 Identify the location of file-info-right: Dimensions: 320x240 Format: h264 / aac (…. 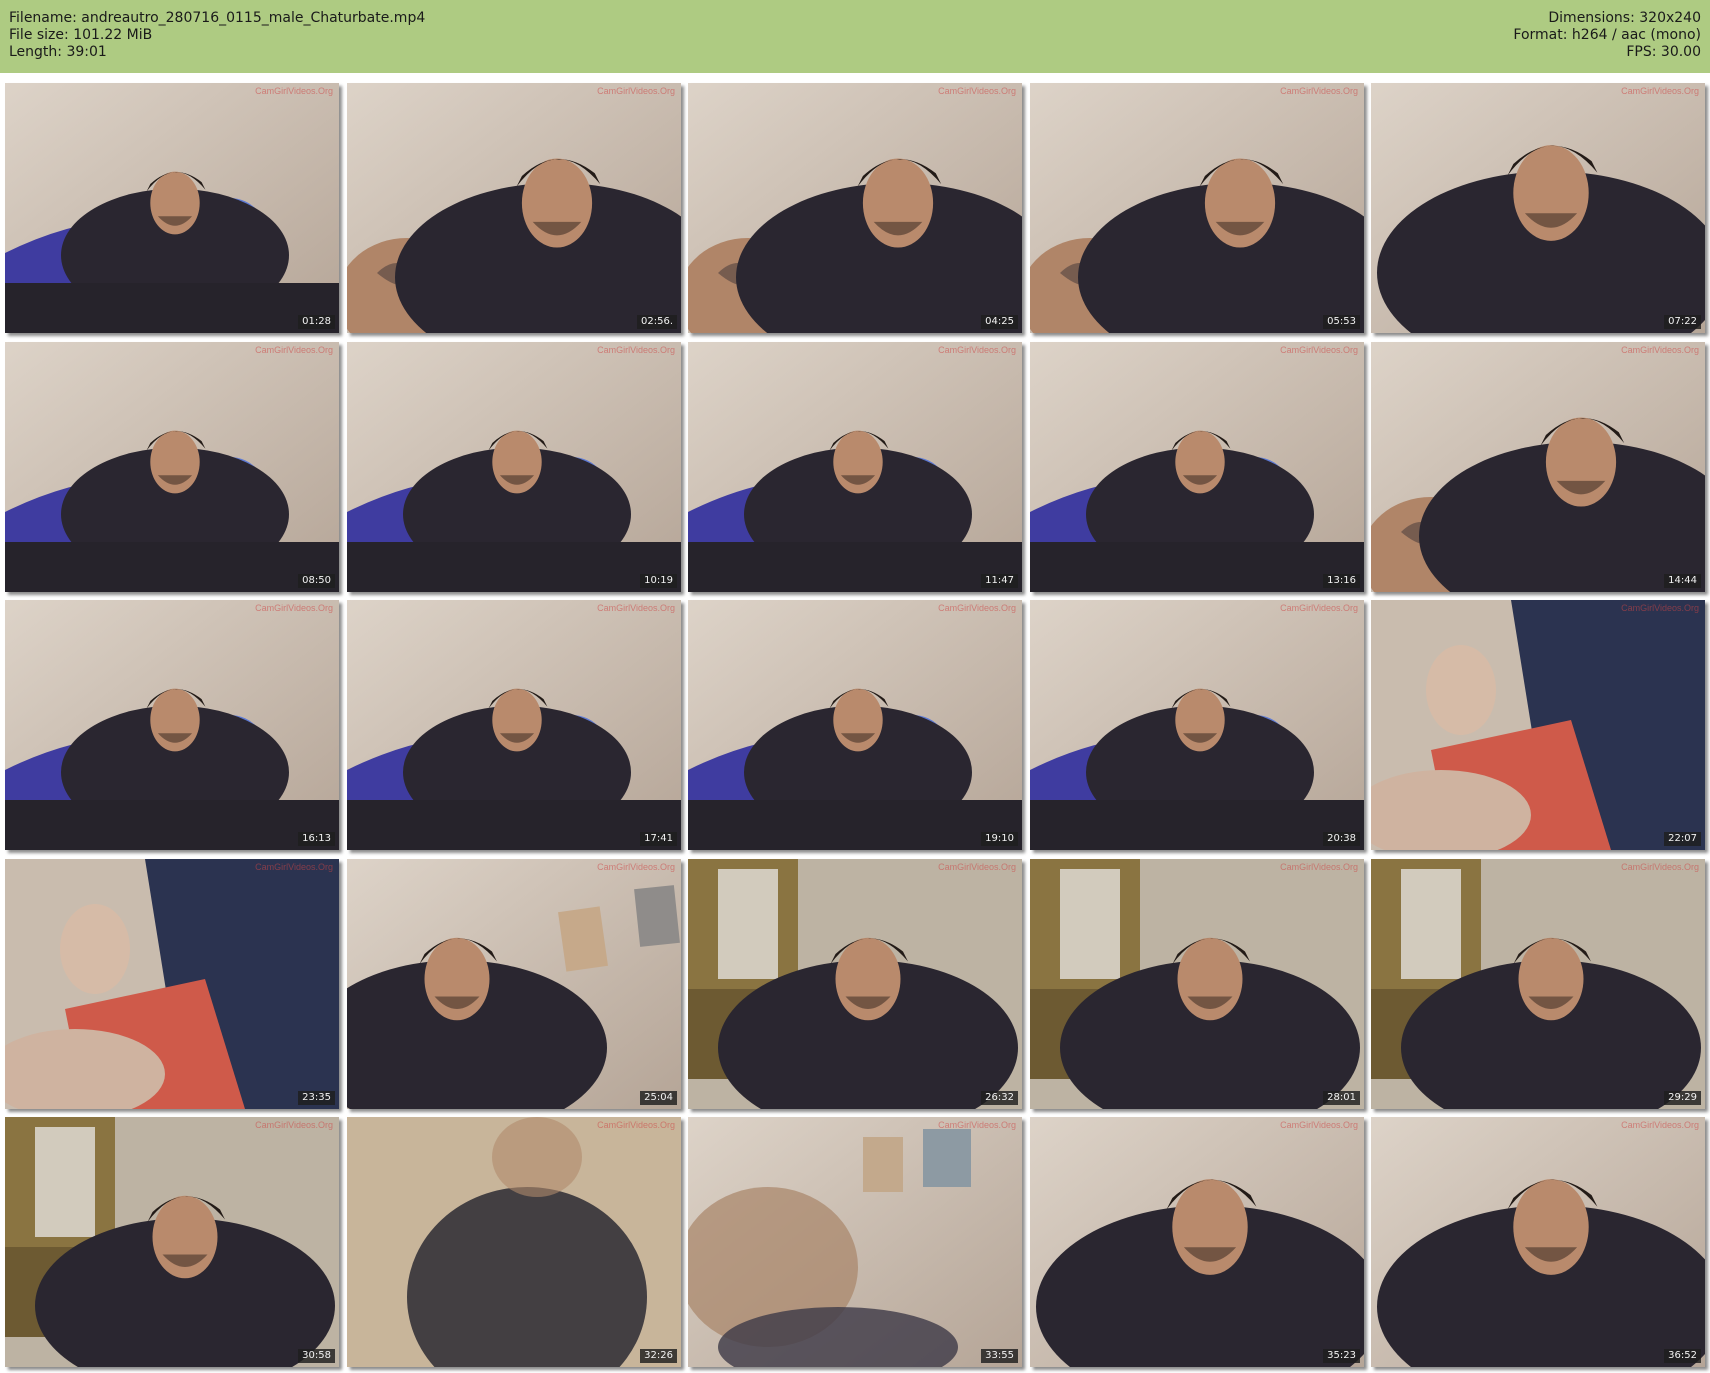
(1607, 35).